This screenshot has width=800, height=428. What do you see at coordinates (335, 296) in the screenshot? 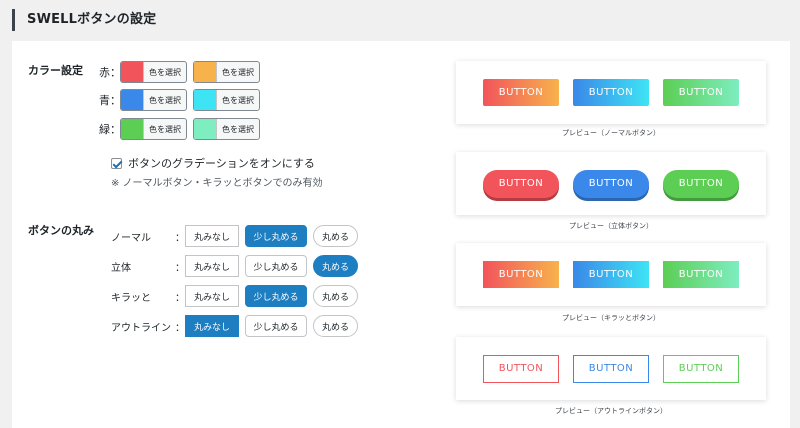
I see `kira-option-round: 丸める` at bounding box center [335, 296].